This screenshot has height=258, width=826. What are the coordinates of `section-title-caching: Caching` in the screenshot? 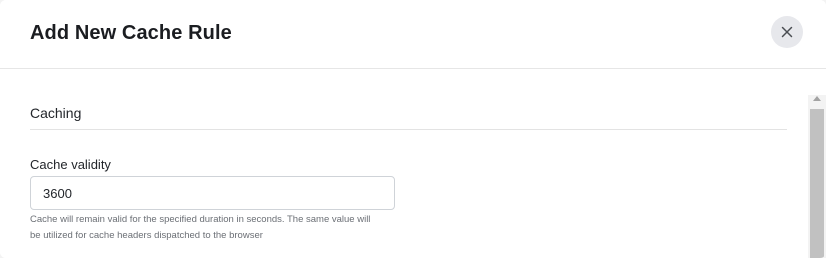 It's located at (56, 113).